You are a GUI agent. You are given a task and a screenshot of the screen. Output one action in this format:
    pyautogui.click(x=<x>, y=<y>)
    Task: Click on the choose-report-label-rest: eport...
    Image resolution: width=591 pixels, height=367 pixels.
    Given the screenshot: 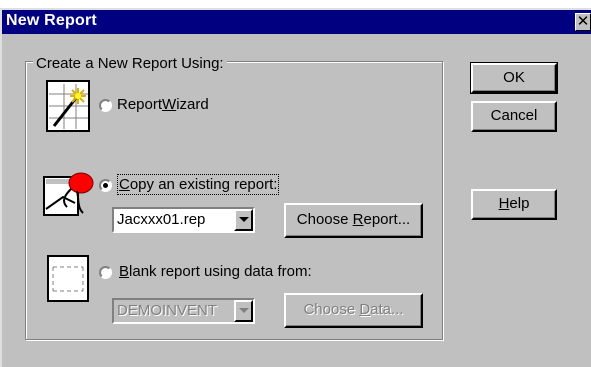 What is the action you would take?
    pyautogui.click(x=387, y=219)
    